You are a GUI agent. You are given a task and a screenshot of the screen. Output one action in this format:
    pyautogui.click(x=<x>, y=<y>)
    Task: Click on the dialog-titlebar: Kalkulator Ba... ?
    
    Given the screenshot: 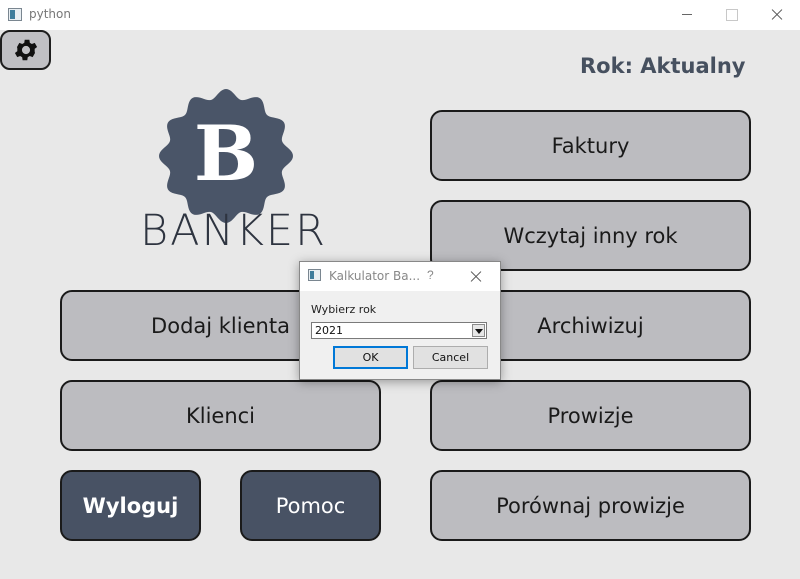 What is the action you would take?
    pyautogui.click(x=400, y=276)
    